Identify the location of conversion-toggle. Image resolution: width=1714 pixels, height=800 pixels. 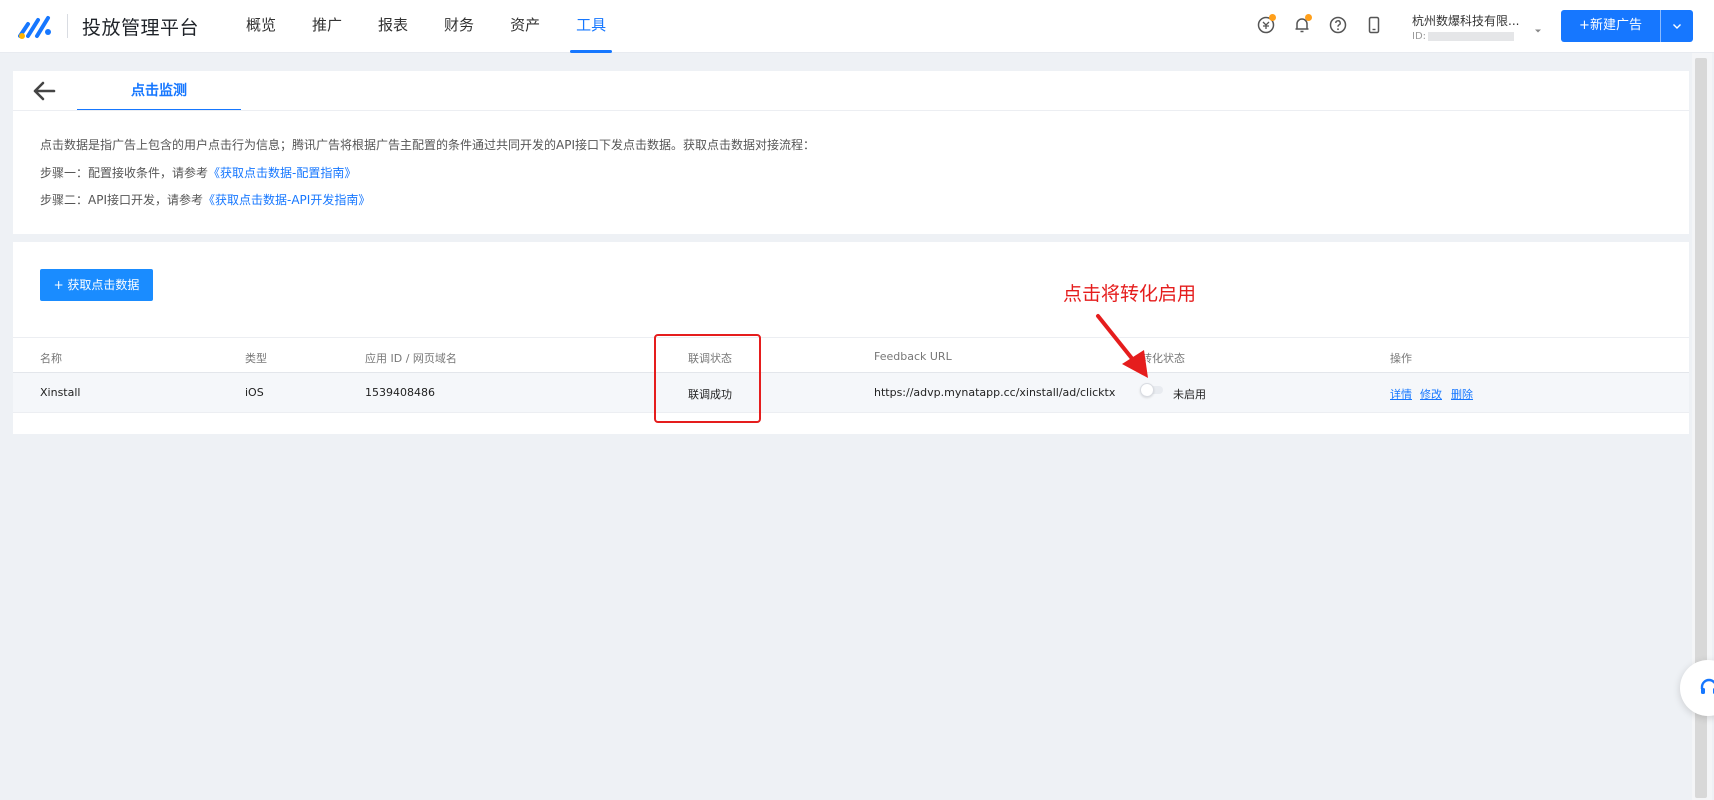
(1151, 390).